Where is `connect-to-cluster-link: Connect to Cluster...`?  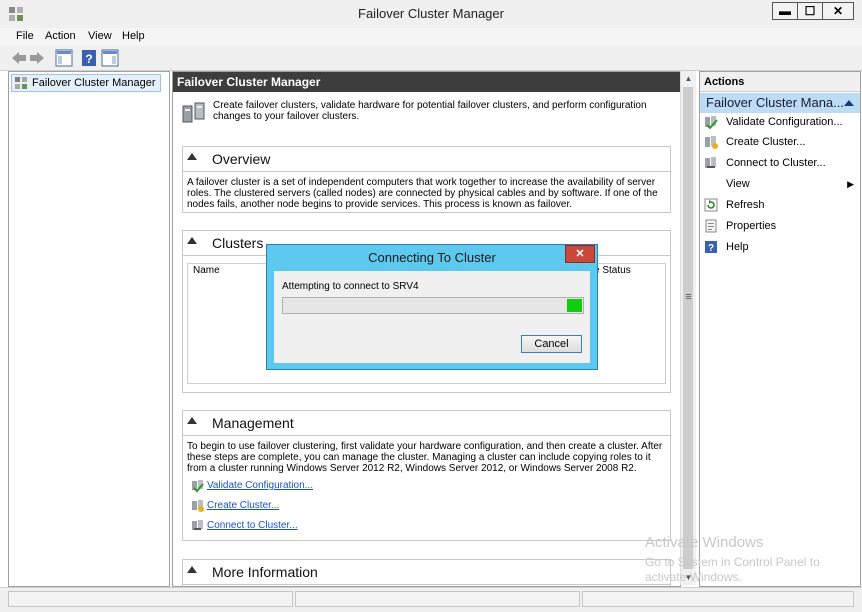
connect-to-cluster-link: Connect to Cluster... is located at coordinates (244, 525).